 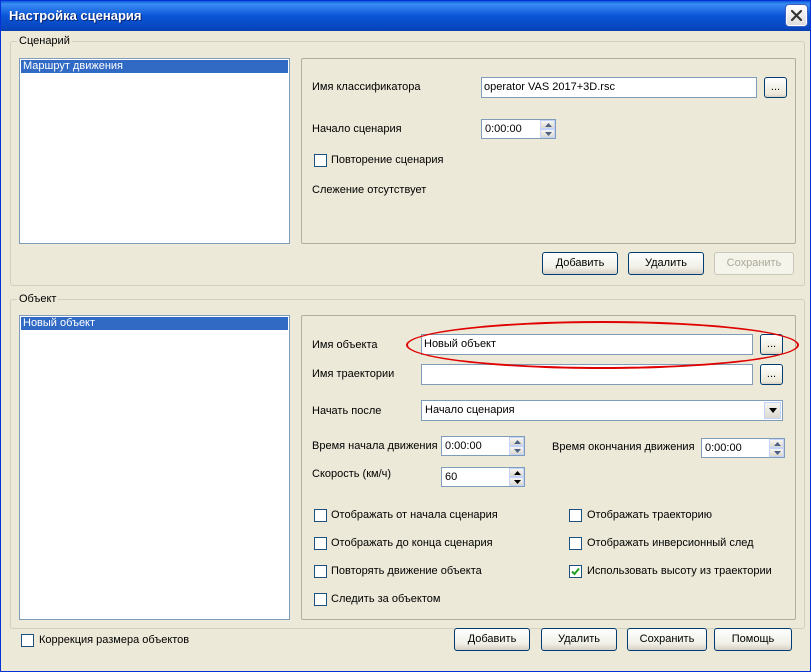 What do you see at coordinates (796, 15) in the screenshot?
I see `close-button` at bounding box center [796, 15].